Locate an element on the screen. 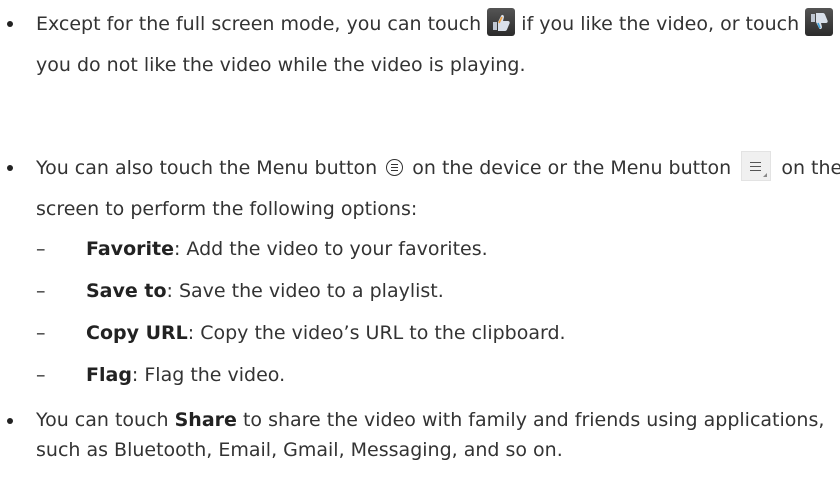 The image size is (840, 499). option-save-to: – Save to: Save the video to a playlist. is located at coordinates (438, 291).